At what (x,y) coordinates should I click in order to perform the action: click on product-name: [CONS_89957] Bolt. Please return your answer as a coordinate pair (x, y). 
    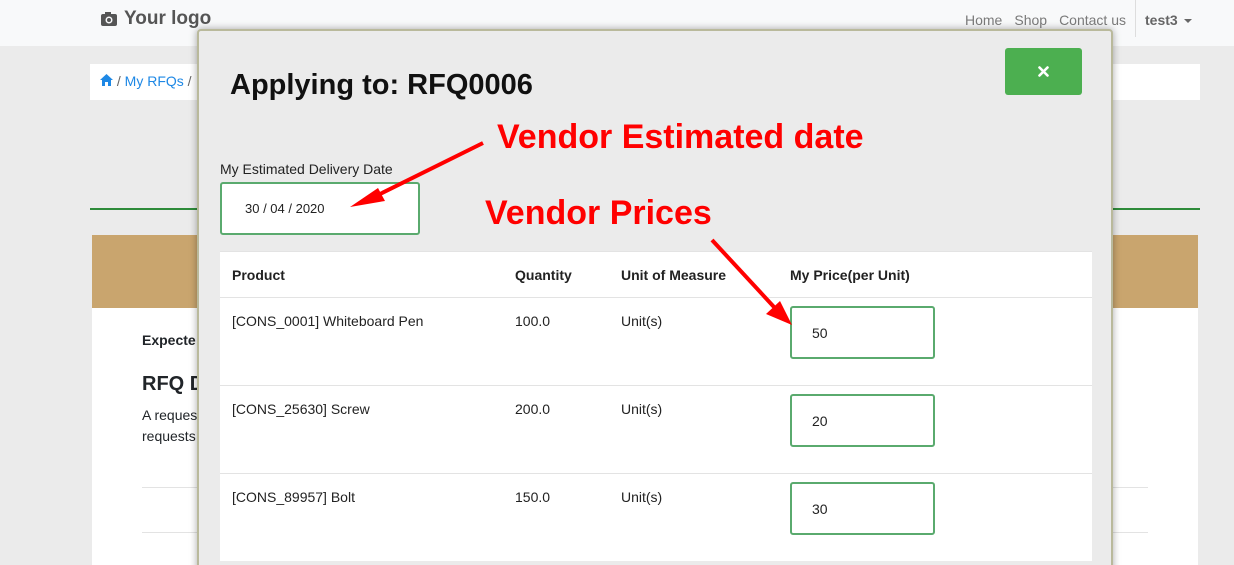
    Looking at the image, I should click on (293, 497).